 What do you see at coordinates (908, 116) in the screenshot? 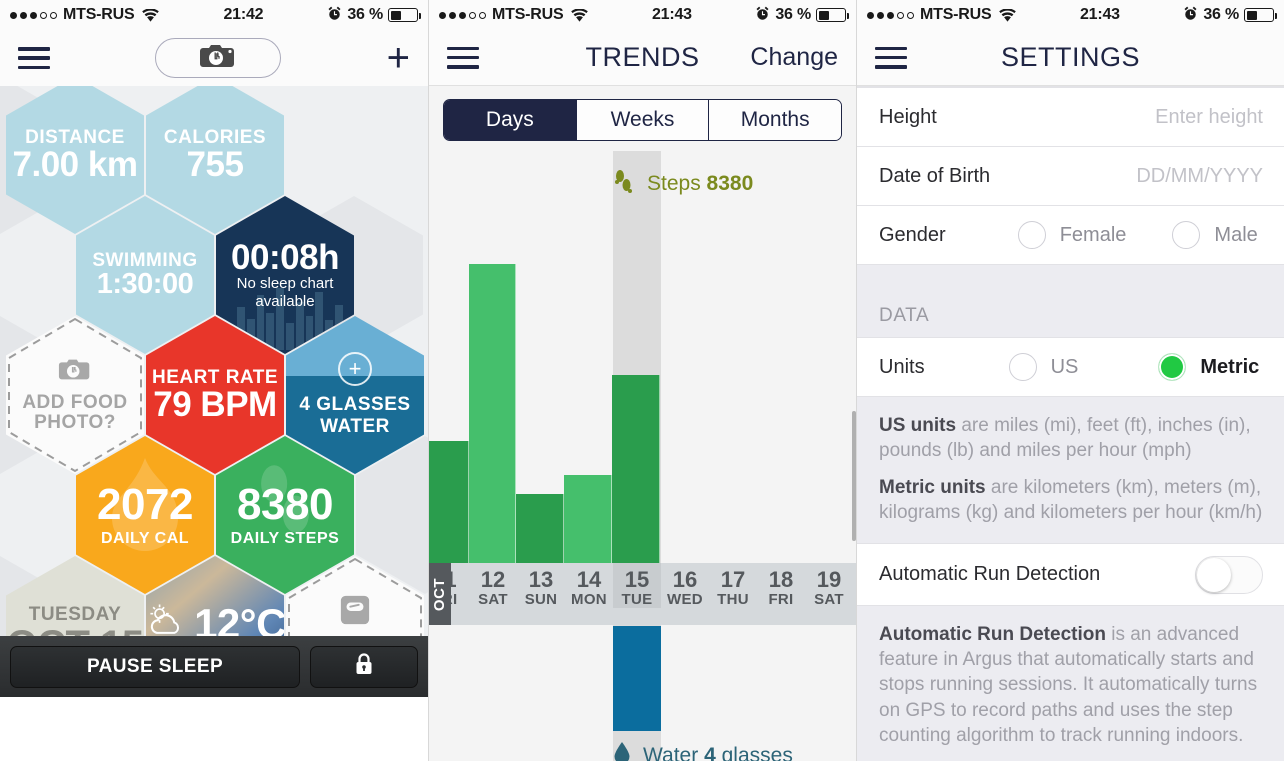
I see `height-label: Height` at bounding box center [908, 116].